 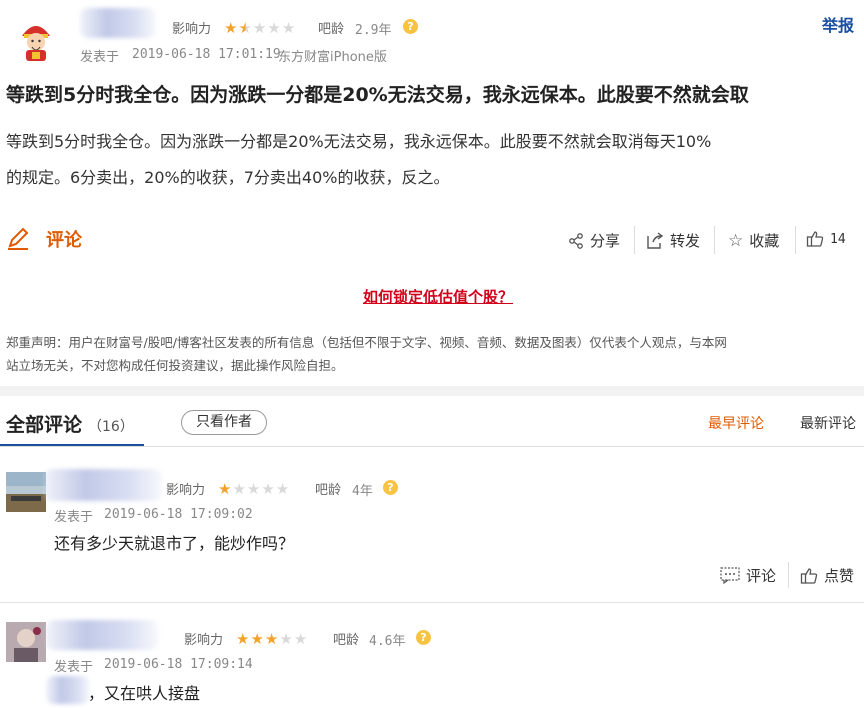 What do you see at coordinates (826, 239) in the screenshot?
I see `like-button: 14` at bounding box center [826, 239].